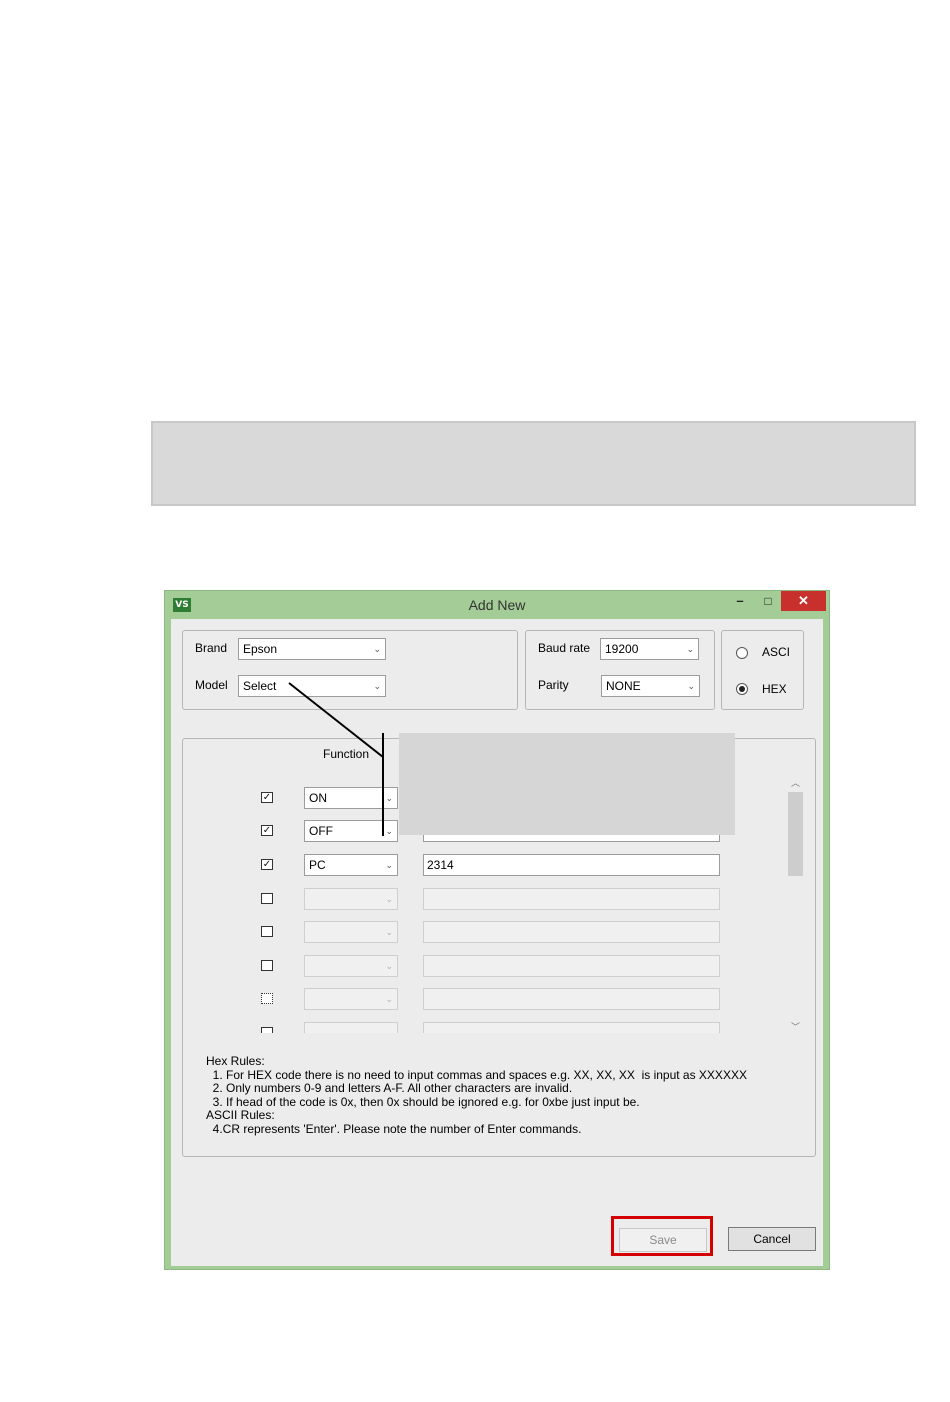 This screenshot has height=1402, width=950. Describe the element at coordinates (776, 652) in the screenshot. I see `ascii-label: ASCI` at that location.